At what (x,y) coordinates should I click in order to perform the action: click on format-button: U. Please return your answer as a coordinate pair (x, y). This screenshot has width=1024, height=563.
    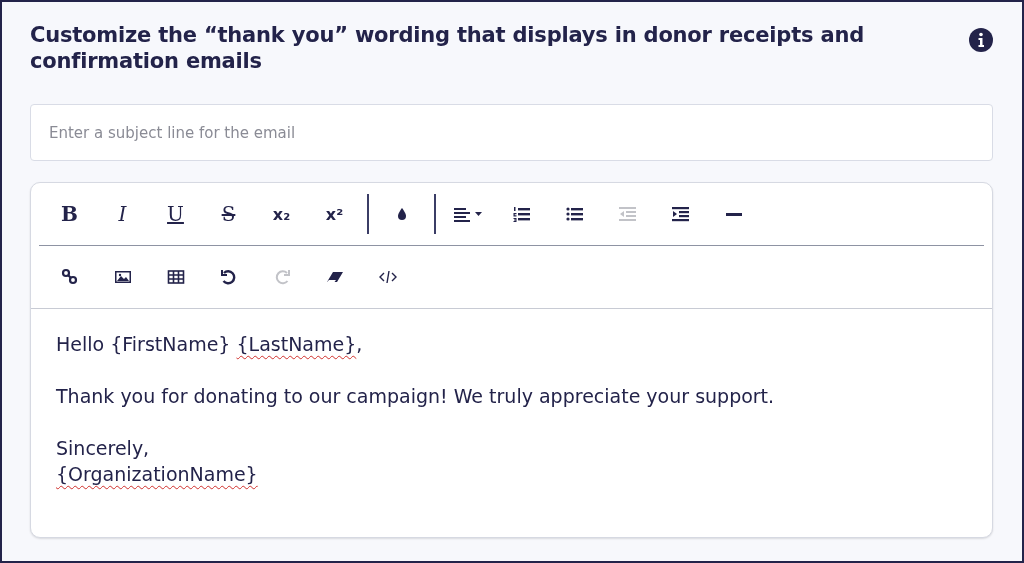
    Looking at the image, I should click on (175, 214).